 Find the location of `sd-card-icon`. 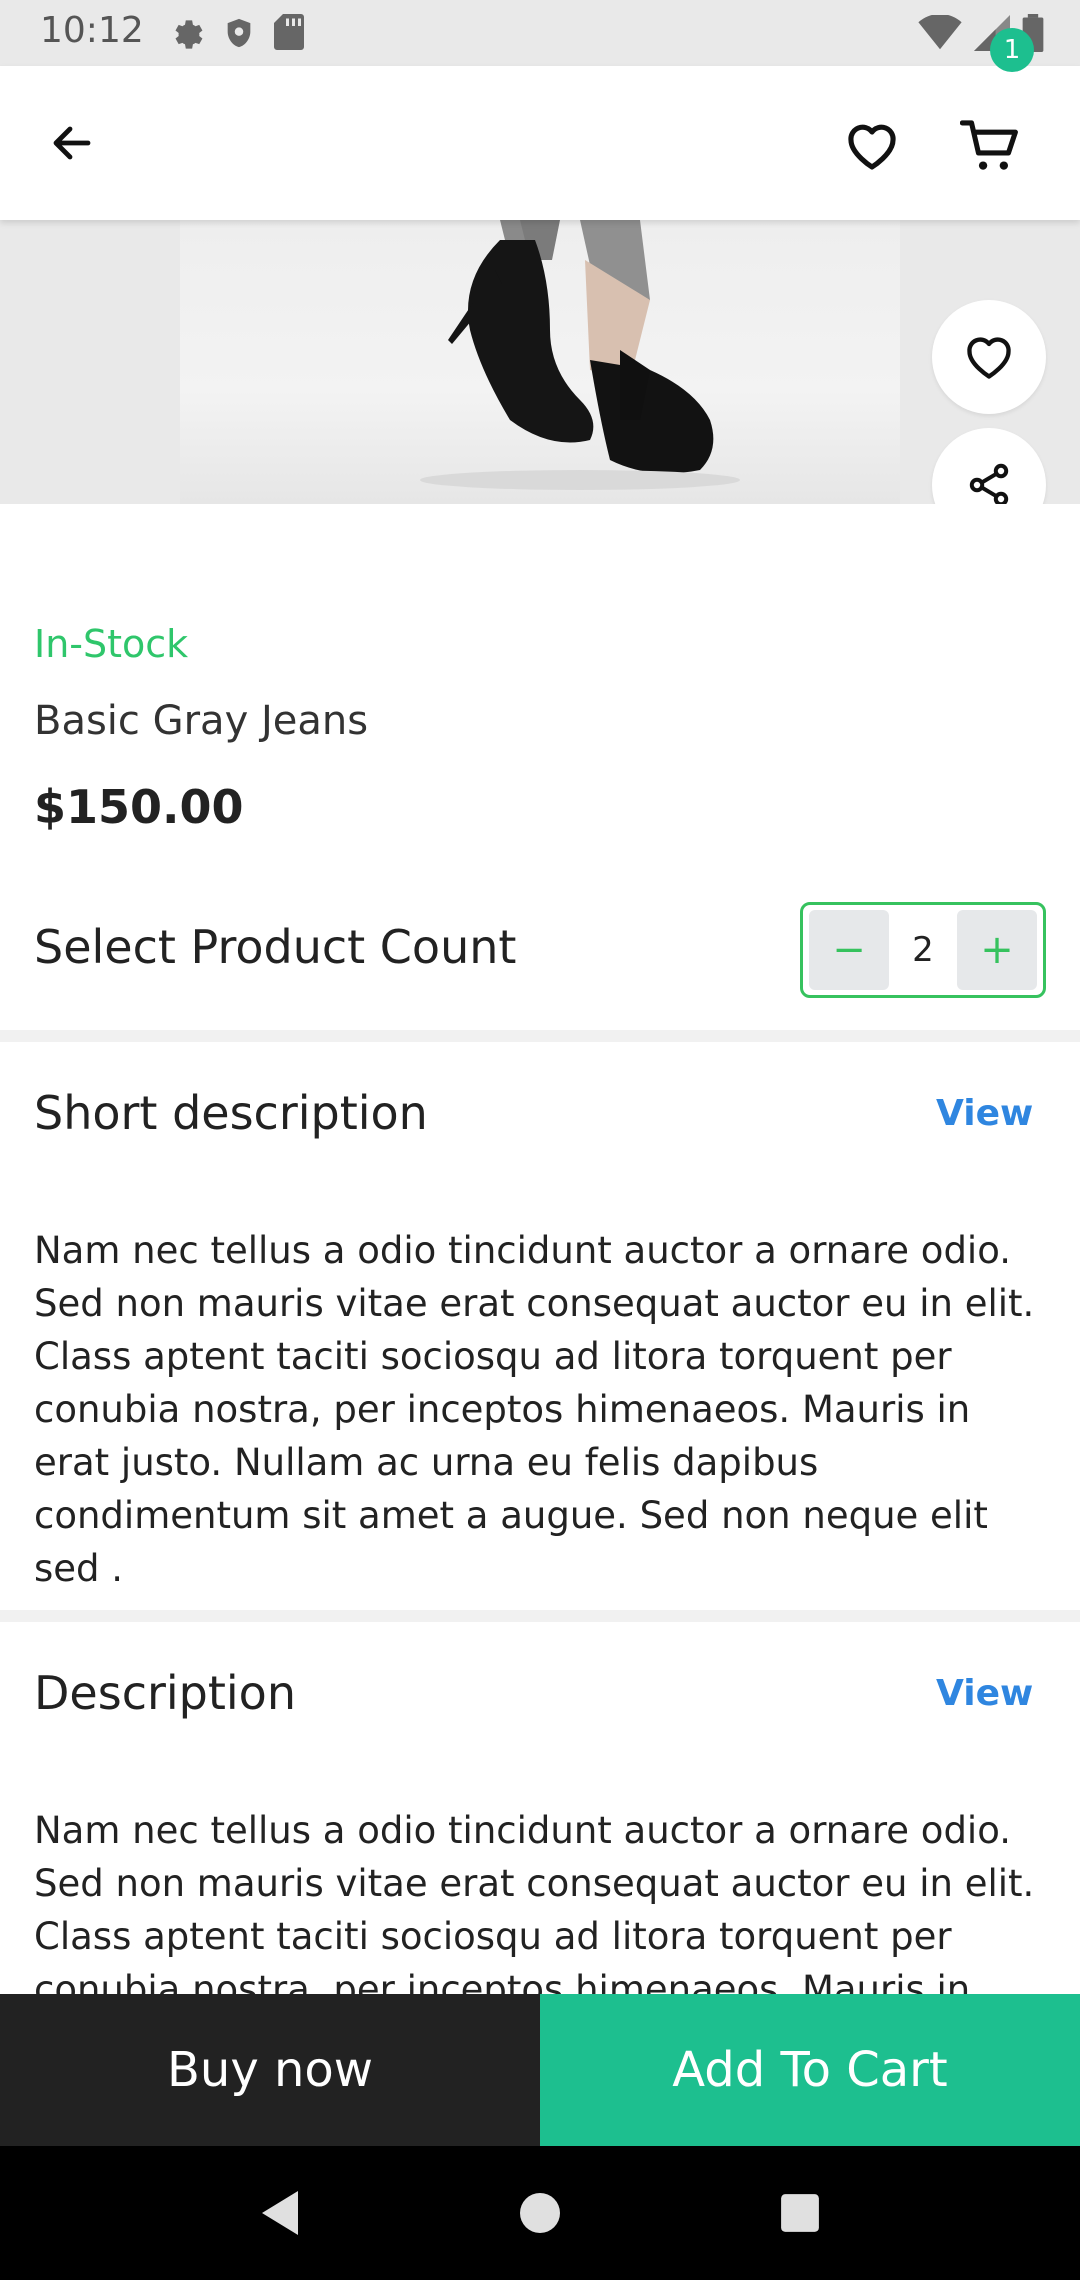

sd-card-icon is located at coordinates (289, 35).